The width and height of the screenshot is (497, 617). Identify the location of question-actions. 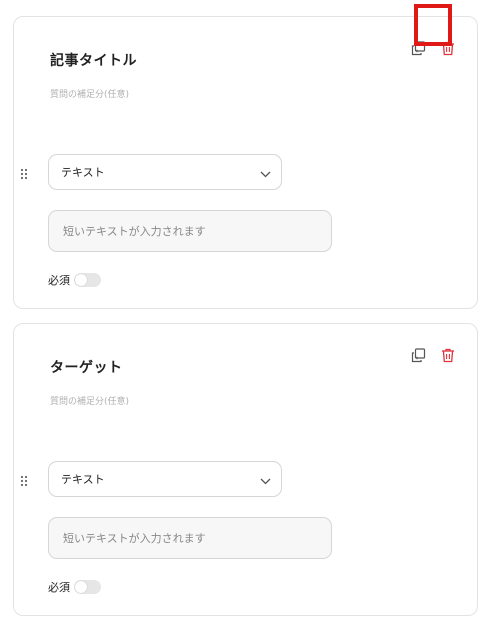
(433, 355).